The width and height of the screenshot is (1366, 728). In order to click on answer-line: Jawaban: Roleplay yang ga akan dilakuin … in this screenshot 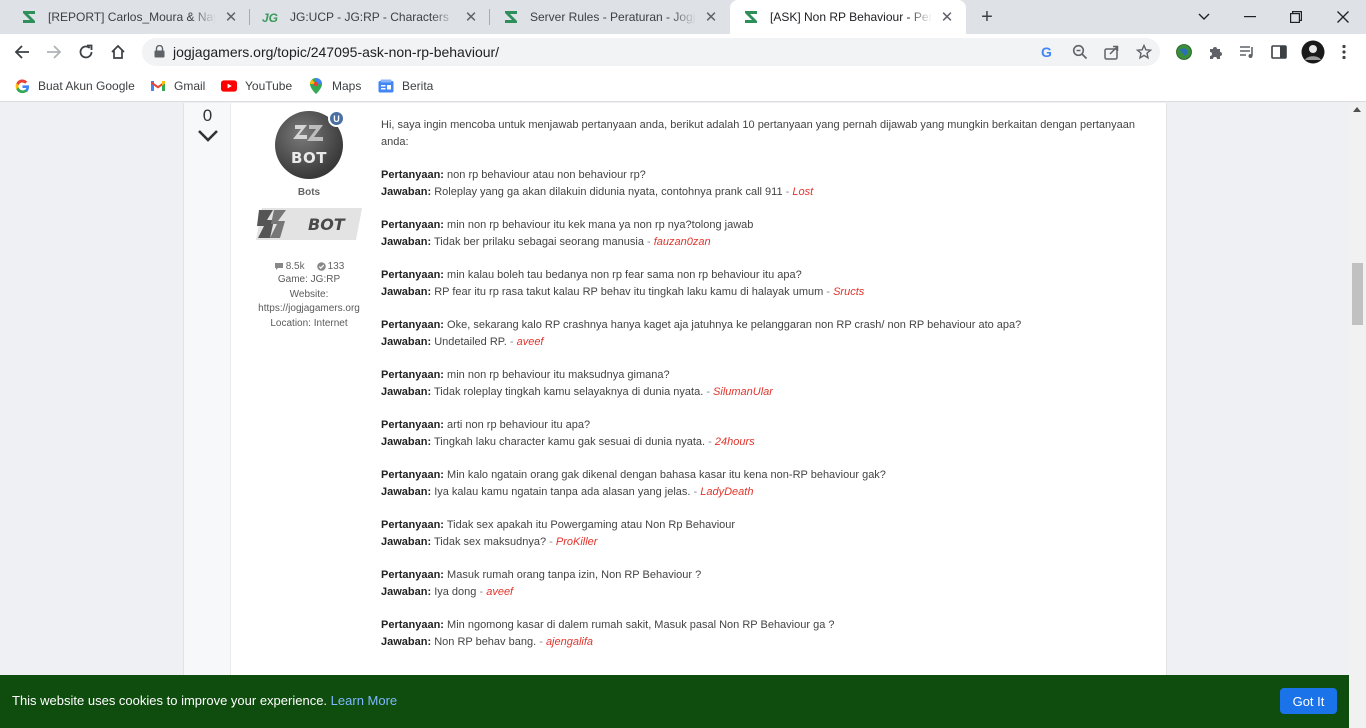, I will do `click(766, 192)`.